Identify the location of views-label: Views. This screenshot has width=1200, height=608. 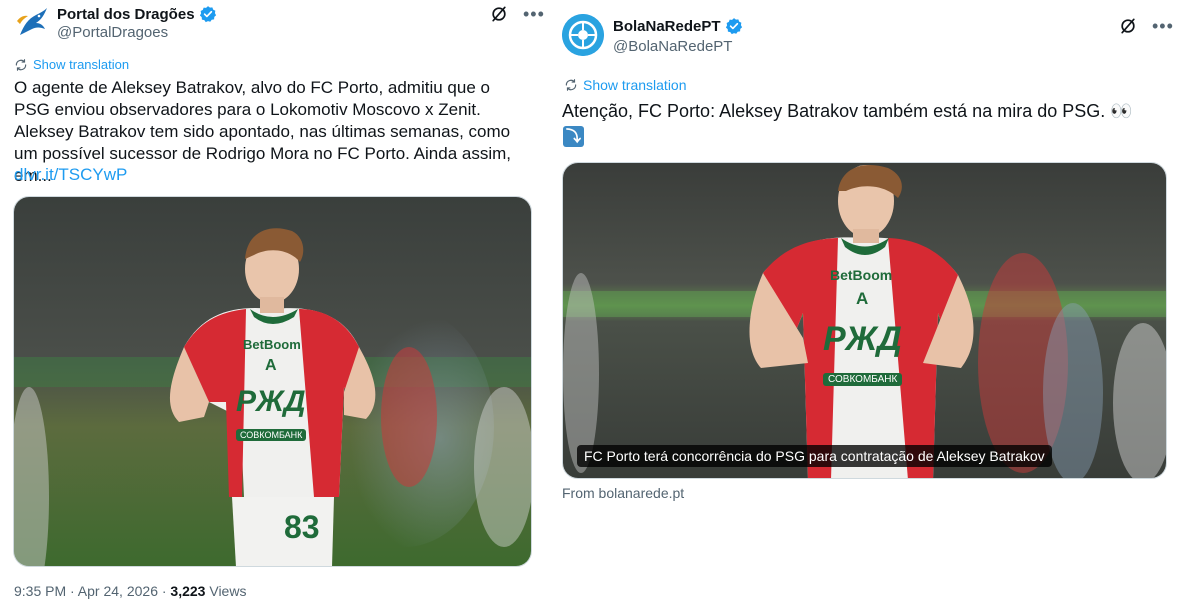
(226, 591).